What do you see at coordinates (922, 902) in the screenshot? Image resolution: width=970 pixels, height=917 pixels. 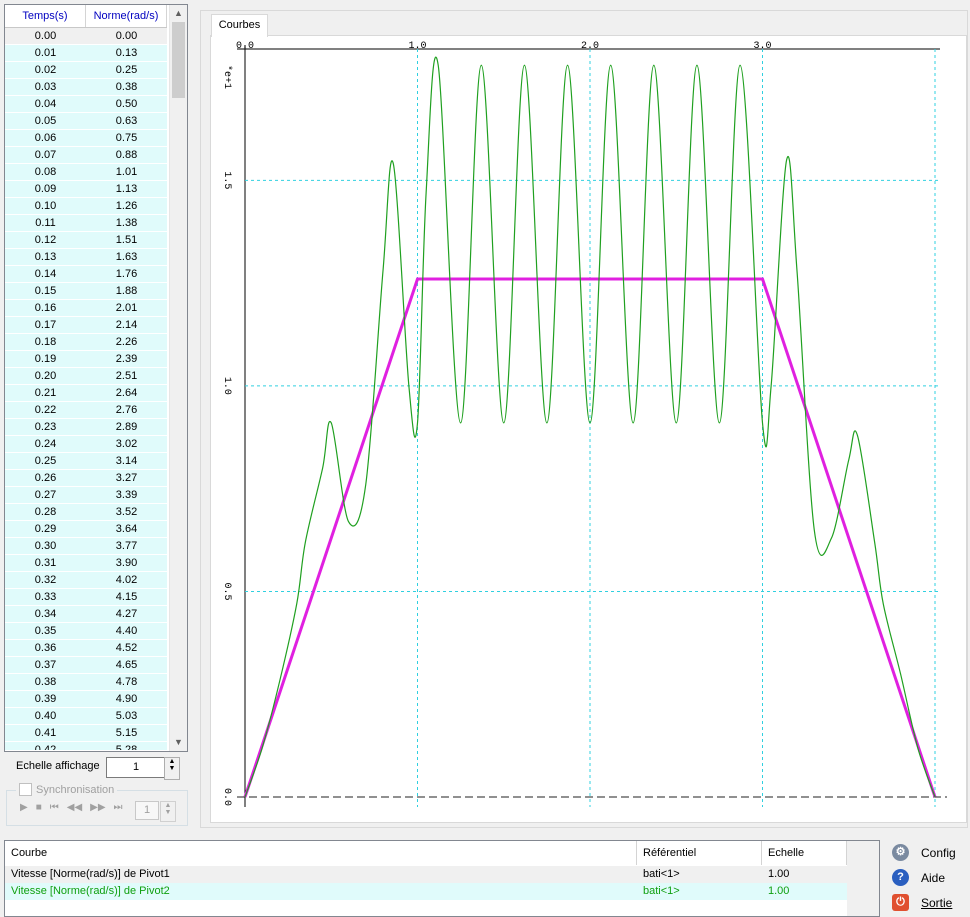 I see `sortie-button: ⏻ Sortie` at bounding box center [922, 902].